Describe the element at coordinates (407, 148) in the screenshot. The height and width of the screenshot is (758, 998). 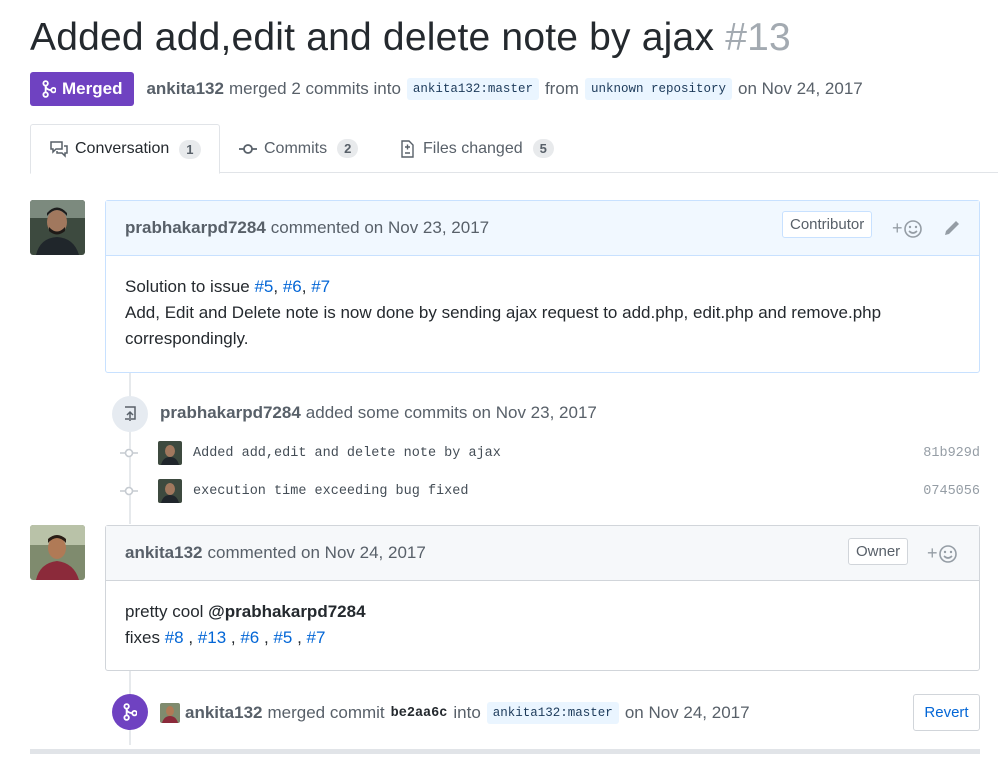
I see `file-diff-icon` at that location.